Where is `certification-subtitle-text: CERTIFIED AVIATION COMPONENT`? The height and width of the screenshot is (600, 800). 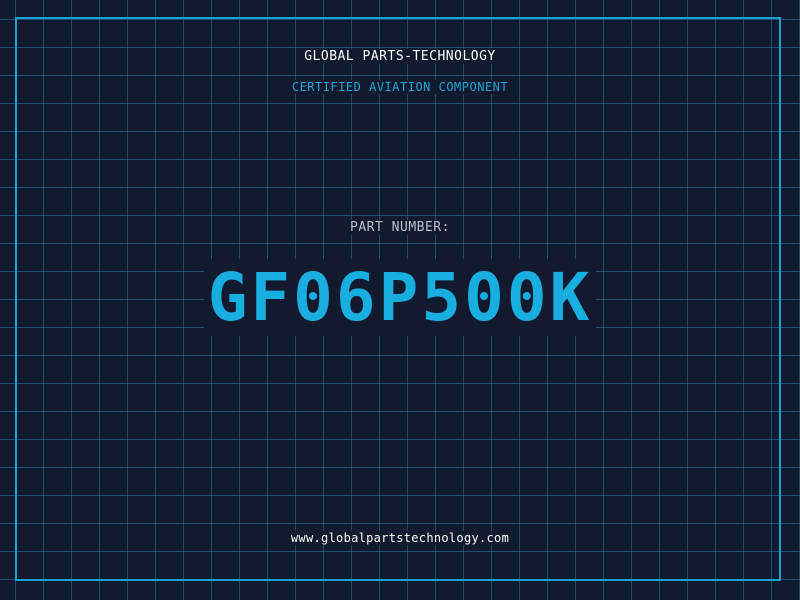 certification-subtitle-text: CERTIFIED AVIATION COMPONENT is located at coordinates (400, 87).